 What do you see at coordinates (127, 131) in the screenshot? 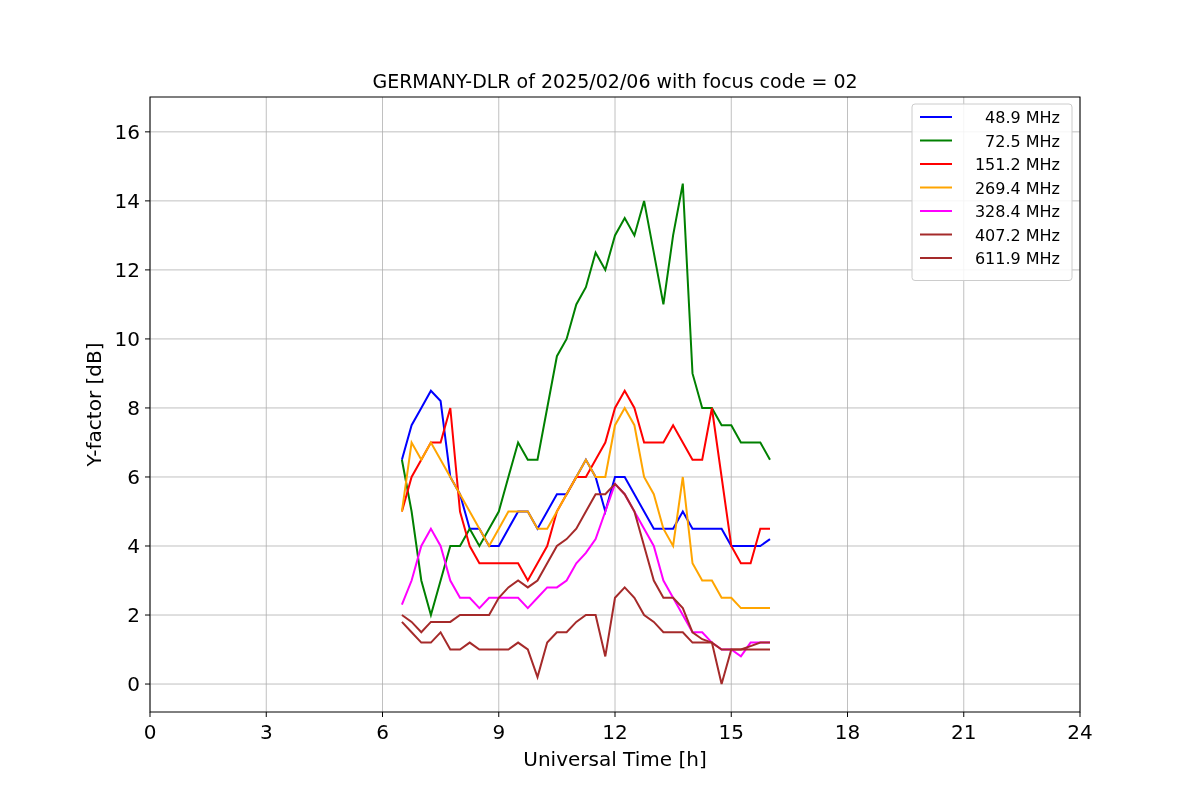
I see `axis-tick-label: 16` at bounding box center [127, 131].